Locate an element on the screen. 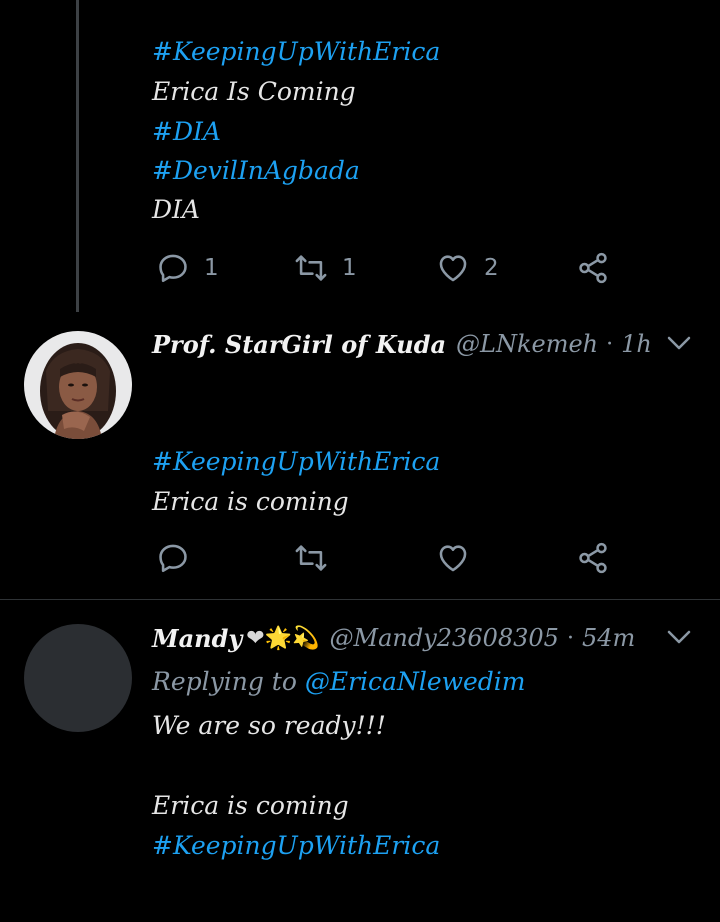 The image size is (720, 922). thread-connector-line is located at coordinates (77, 156).